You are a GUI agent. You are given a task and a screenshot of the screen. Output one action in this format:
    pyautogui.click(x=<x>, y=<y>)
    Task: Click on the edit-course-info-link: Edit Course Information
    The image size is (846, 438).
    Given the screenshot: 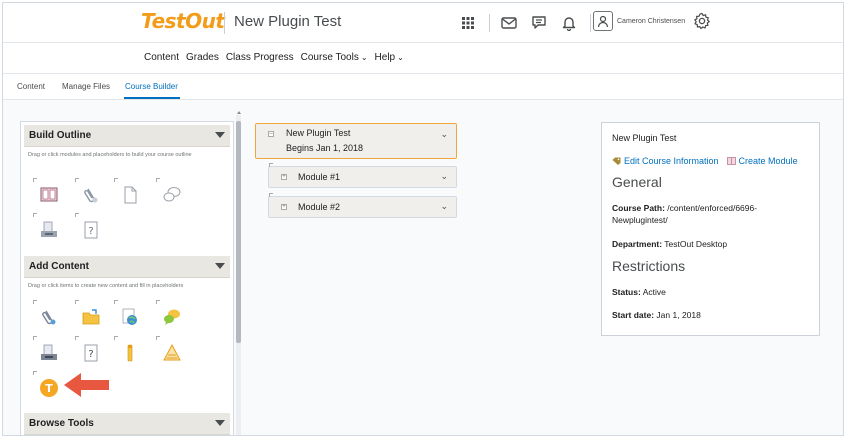 What is the action you would take?
    pyautogui.click(x=665, y=161)
    